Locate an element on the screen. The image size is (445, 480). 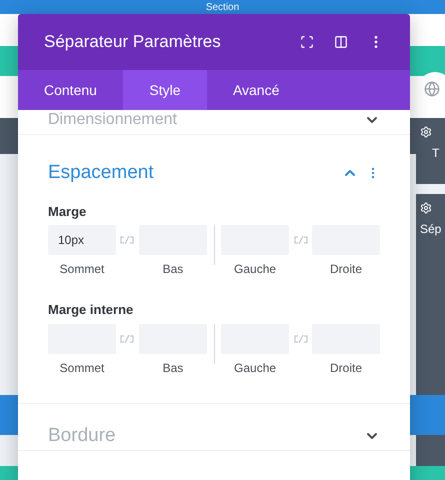
group-label: Marge is located at coordinates (68, 211).